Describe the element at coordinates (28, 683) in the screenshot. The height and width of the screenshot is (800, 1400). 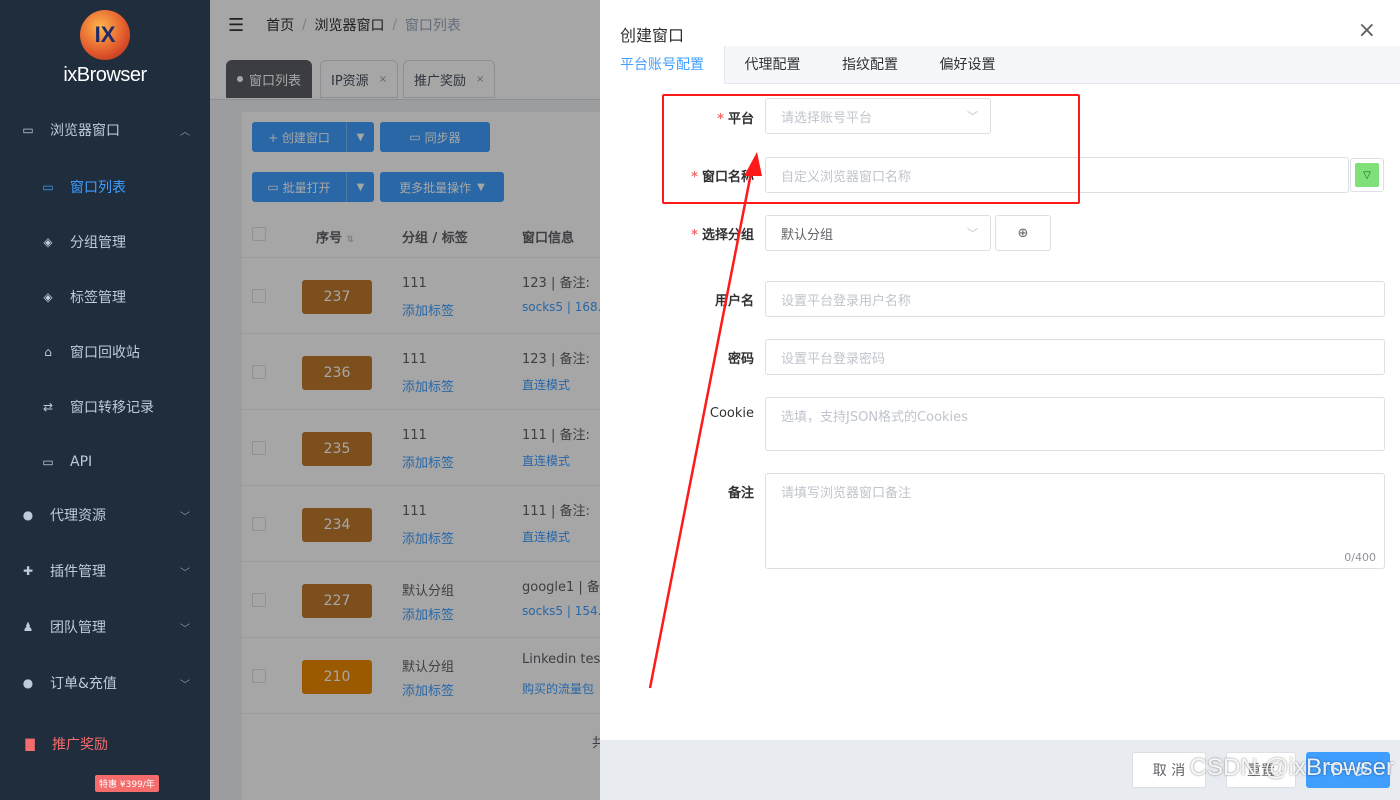
I see `coin-icon: ●` at that location.